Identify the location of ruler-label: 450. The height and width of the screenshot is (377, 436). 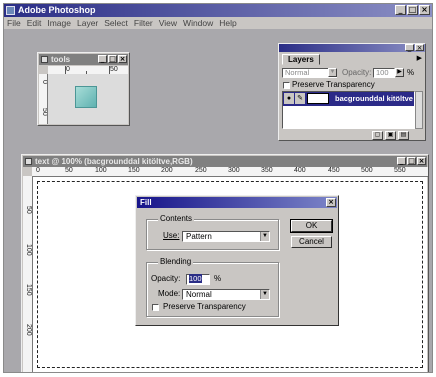
(334, 170).